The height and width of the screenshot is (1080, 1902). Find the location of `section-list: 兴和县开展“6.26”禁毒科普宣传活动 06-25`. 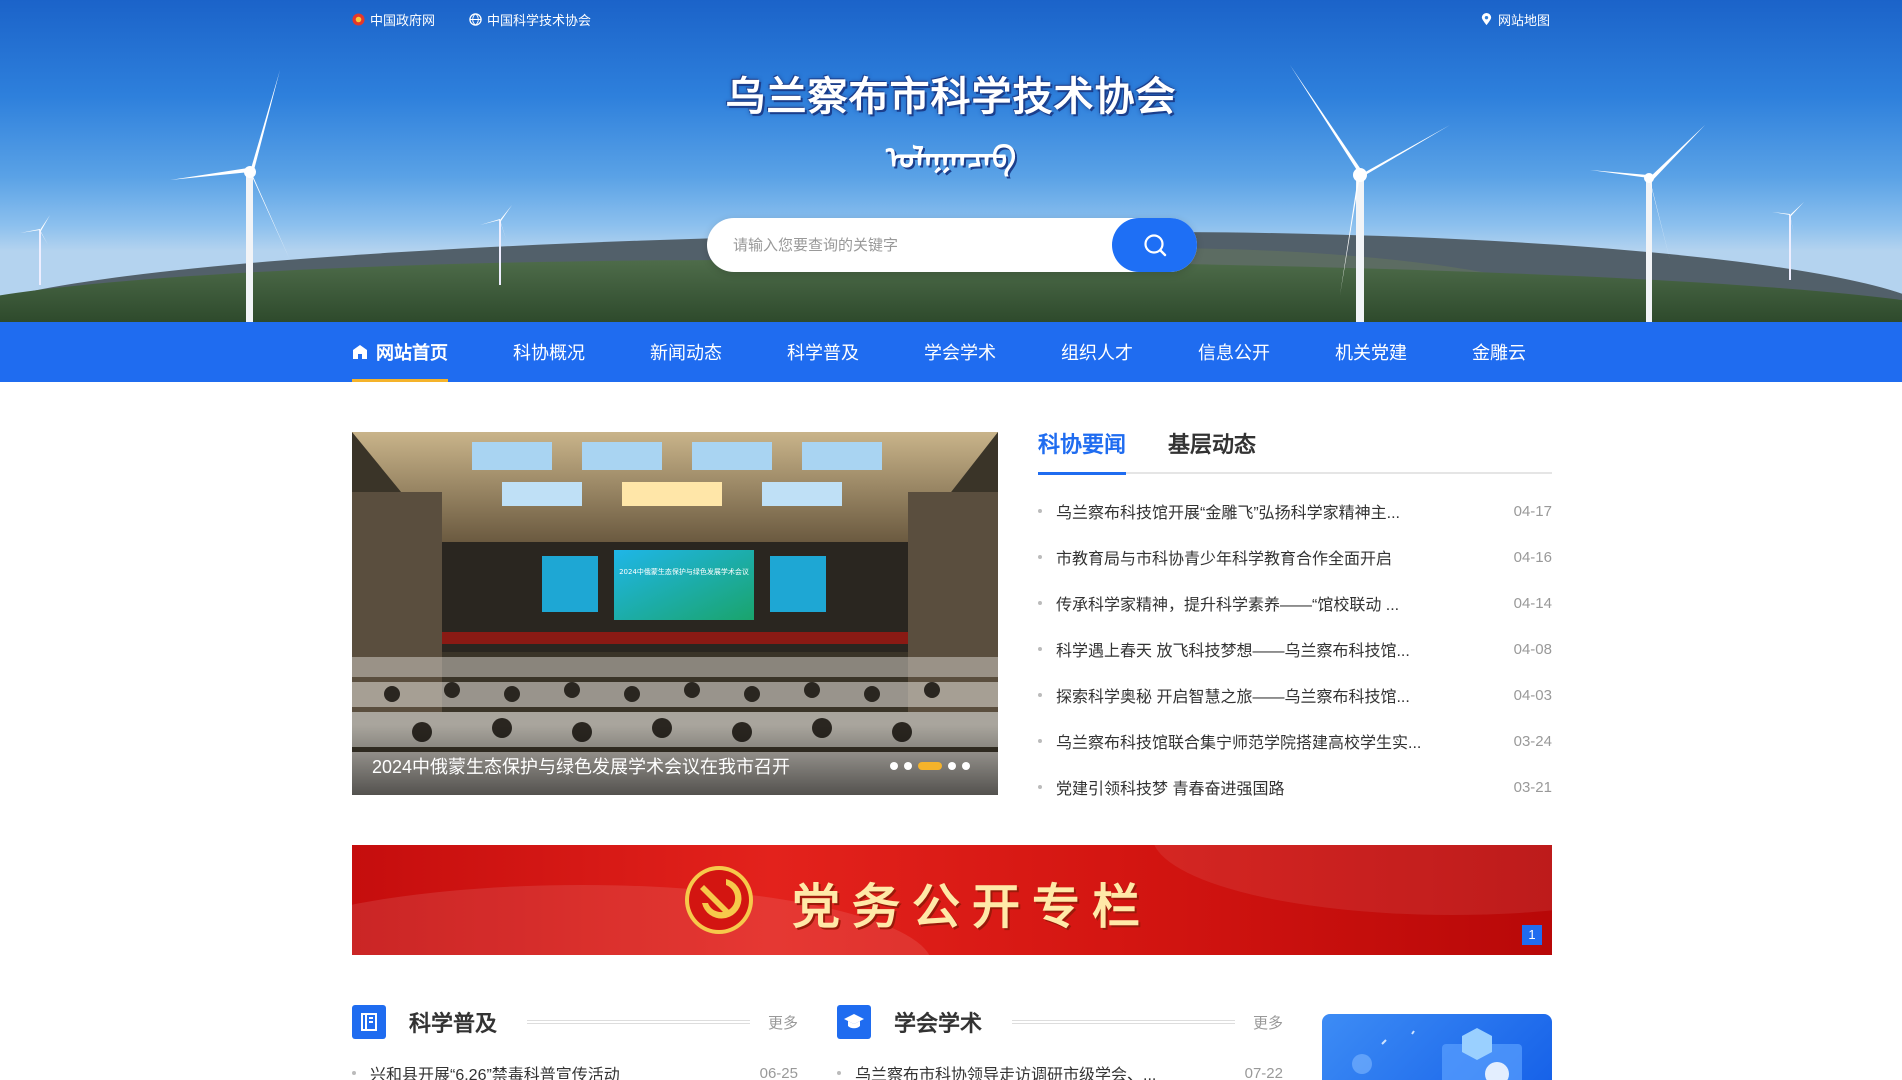

section-list: 兴和县开展“6.26”禁毒科普宣传活动 06-25 is located at coordinates (575, 1069).